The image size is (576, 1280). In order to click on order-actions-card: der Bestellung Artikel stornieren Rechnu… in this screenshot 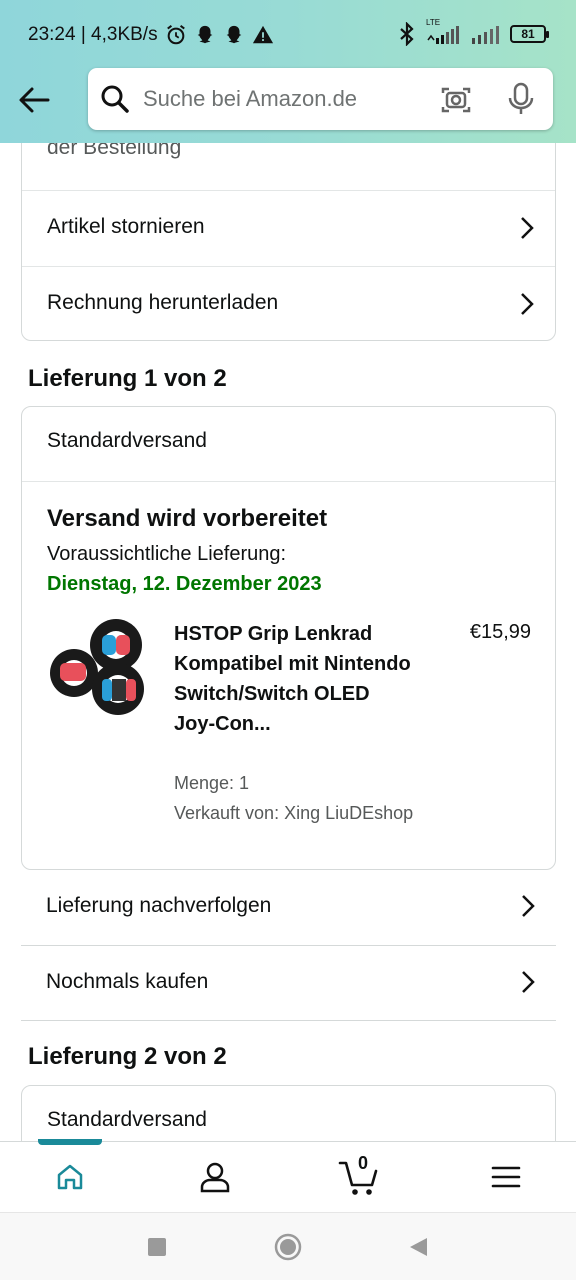, I will do `click(288, 242)`.